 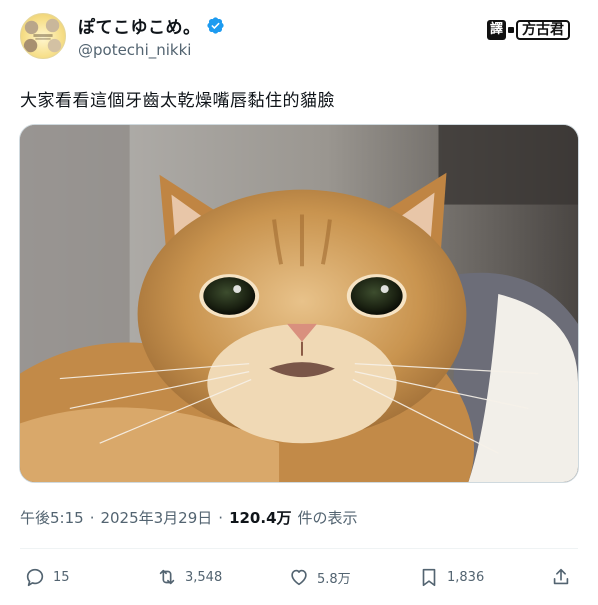 What do you see at coordinates (327, 518) in the screenshot?
I see `views-label: 件の表示` at bounding box center [327, 518].